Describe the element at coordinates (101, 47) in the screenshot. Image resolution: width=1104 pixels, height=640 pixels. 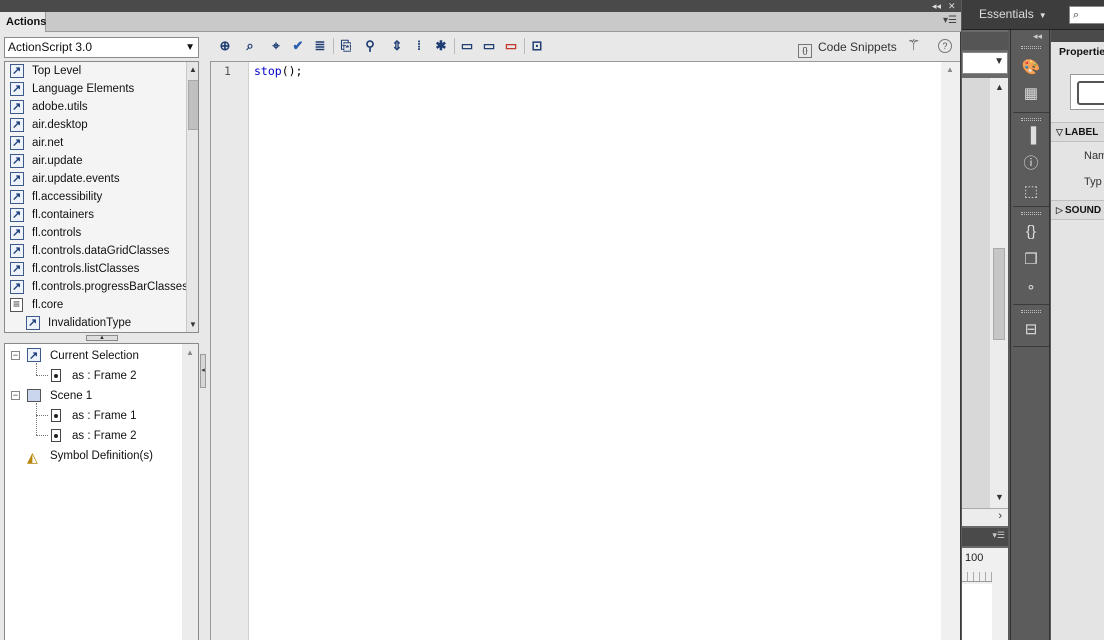
I see `language-select: ActionScript 3.0 ▼` at that location.